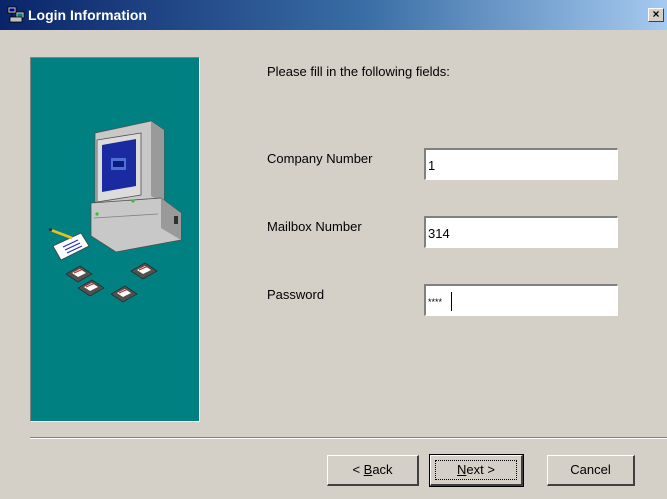 The height and width of the screenshot is (499, 667). What do you see at coordinates (521, 300) in the screenshot?
I see `password-field` at bounding box center [521, 300].